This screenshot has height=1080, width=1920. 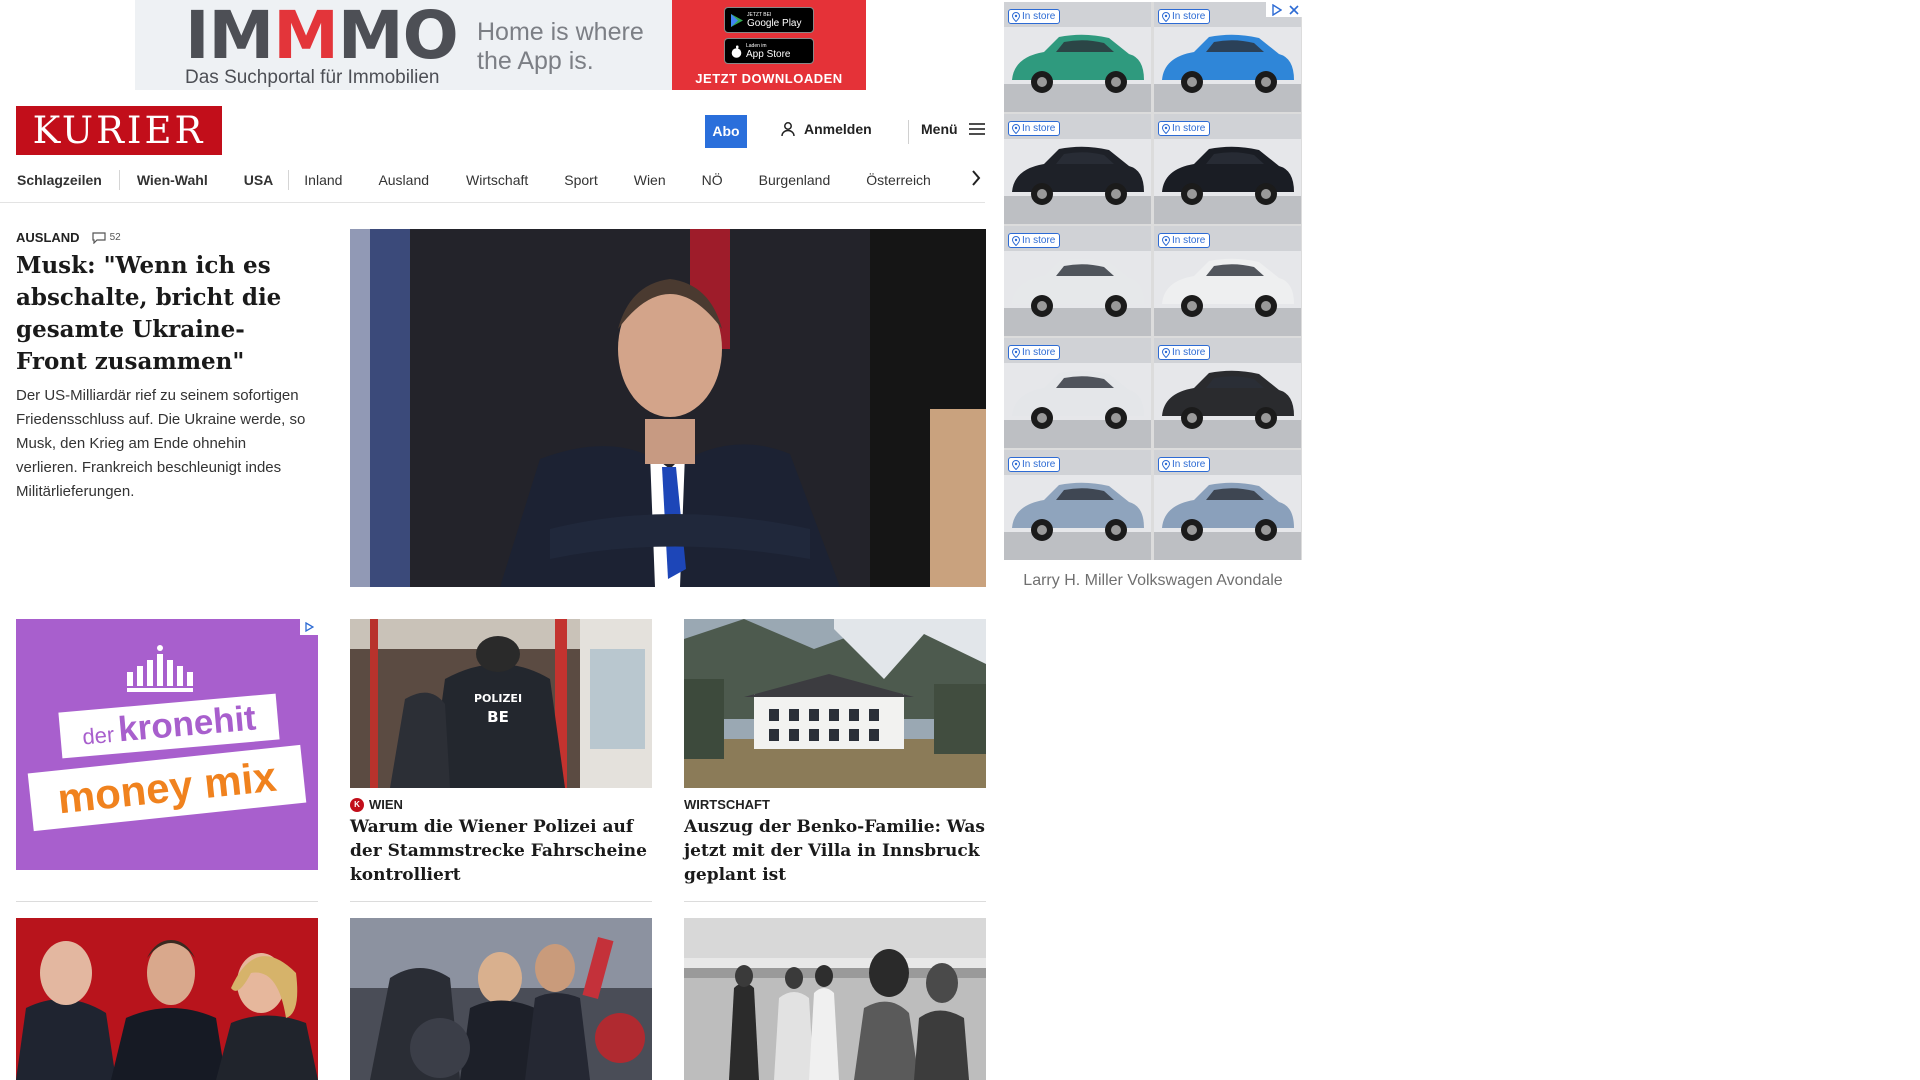 I want to click on svg-text: BE, so click(x=498, y=717).